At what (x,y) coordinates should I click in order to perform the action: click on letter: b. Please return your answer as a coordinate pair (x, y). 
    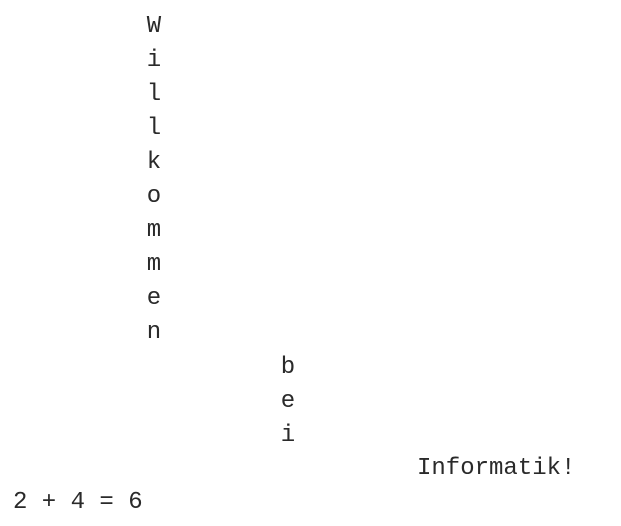
    Looking at the image, I should click on (288, 367).